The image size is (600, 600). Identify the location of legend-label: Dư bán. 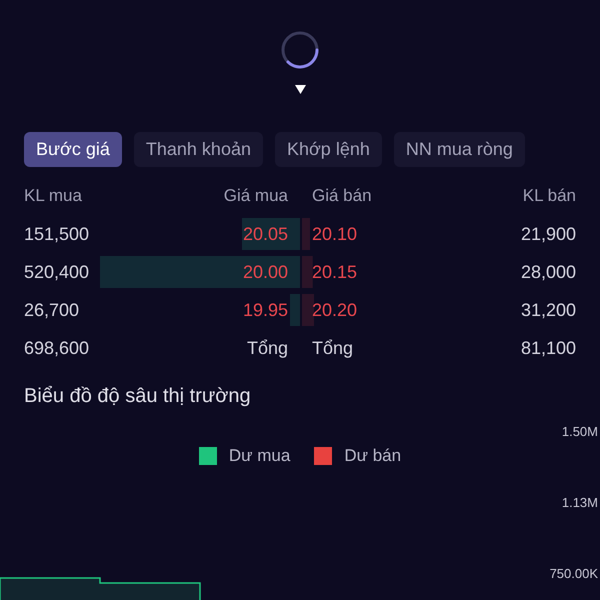
(373, 456).